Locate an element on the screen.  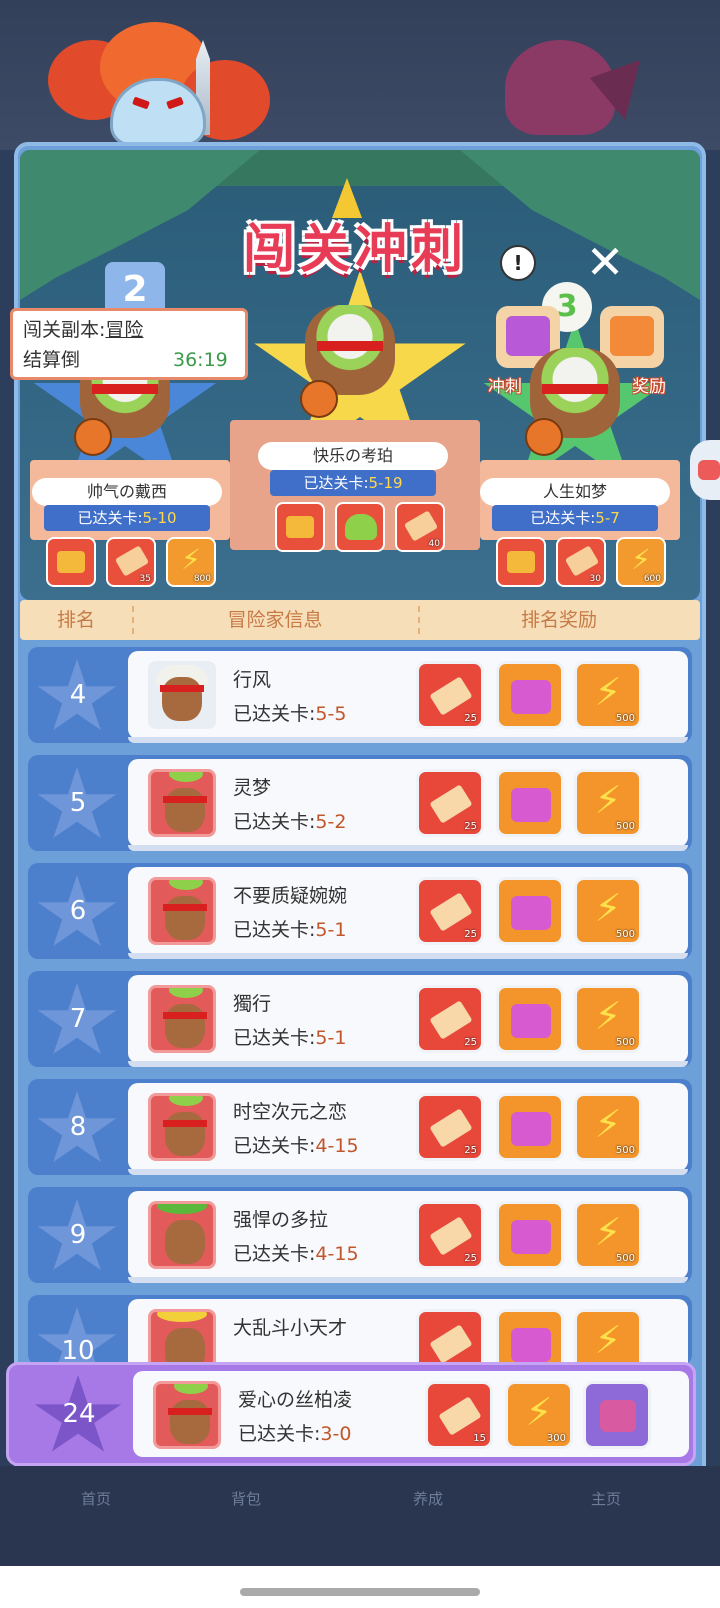
system-nav-bar is located at coordinates (360, 1587).